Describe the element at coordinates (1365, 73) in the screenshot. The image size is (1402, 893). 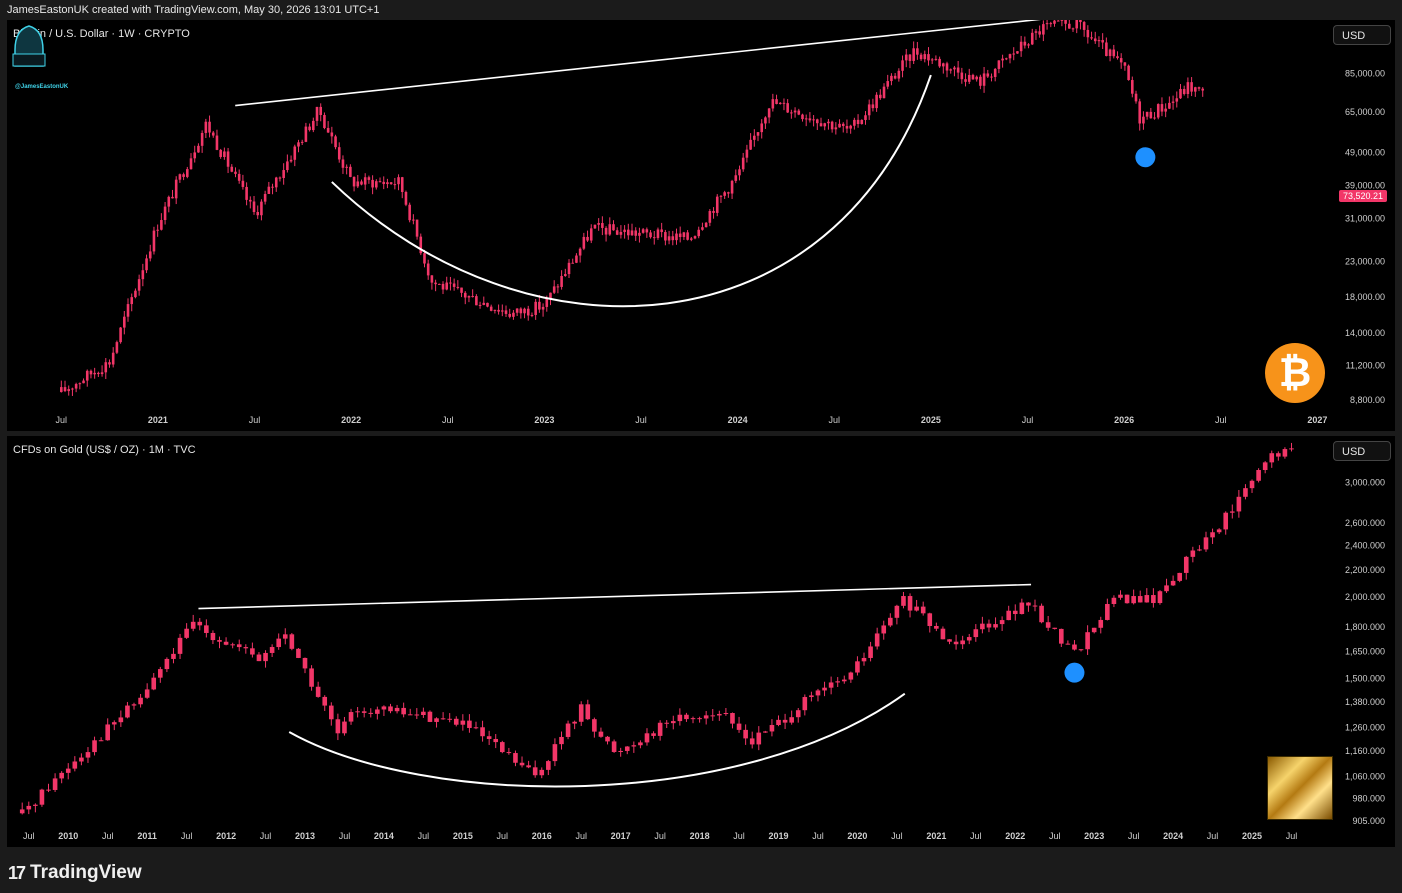
I see `y-tick-label: 85,000.00` at that location.